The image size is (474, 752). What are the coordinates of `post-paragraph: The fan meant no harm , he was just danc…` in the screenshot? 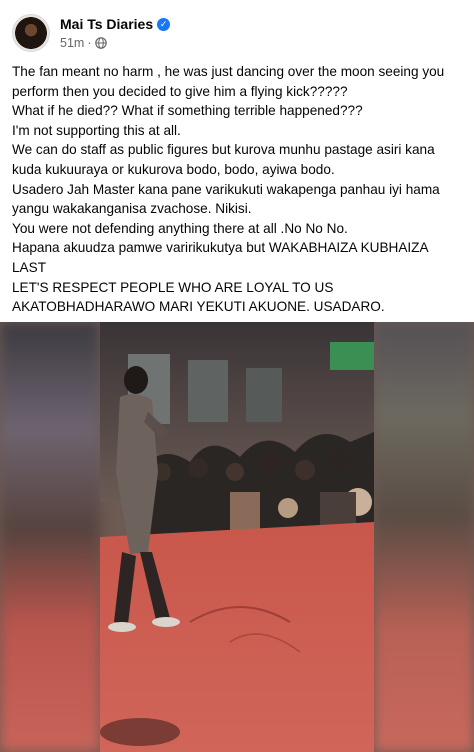 It's located at (228, 81).